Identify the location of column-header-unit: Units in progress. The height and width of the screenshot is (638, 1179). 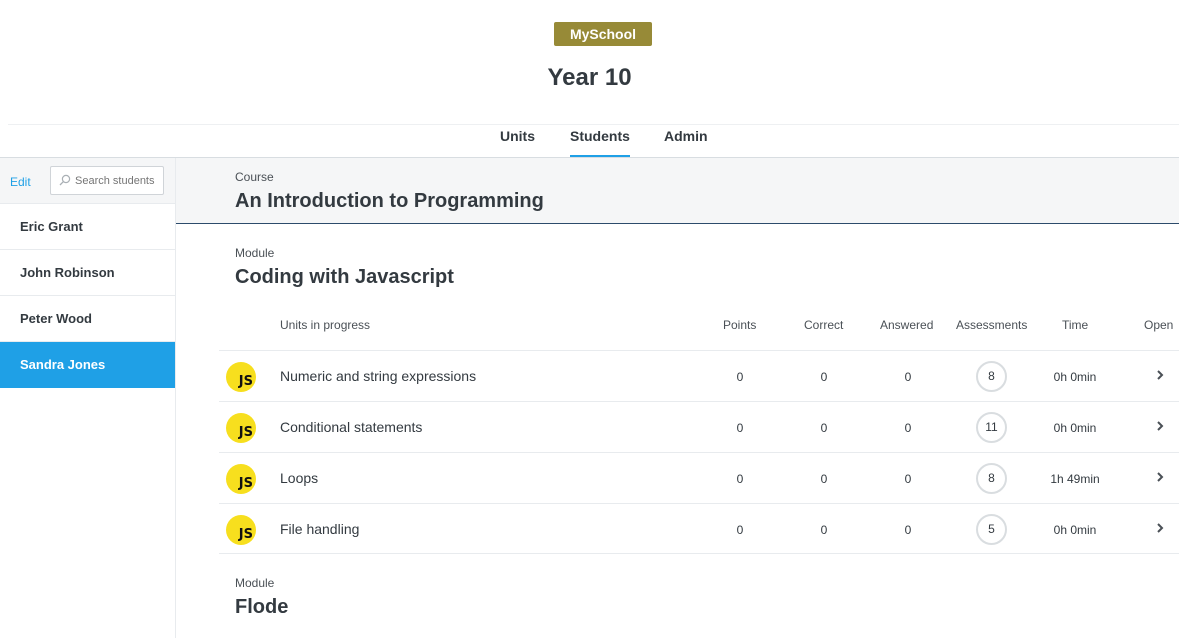
(325, 325).